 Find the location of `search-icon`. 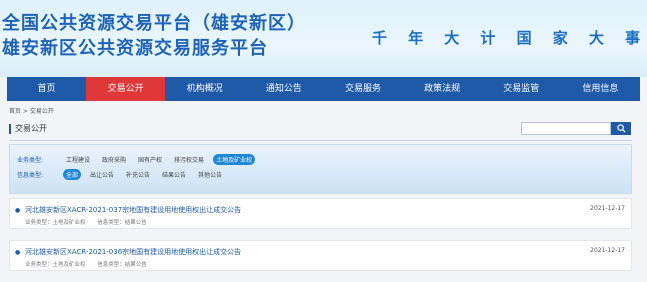

search-icon is located at coordinates (621, 128).